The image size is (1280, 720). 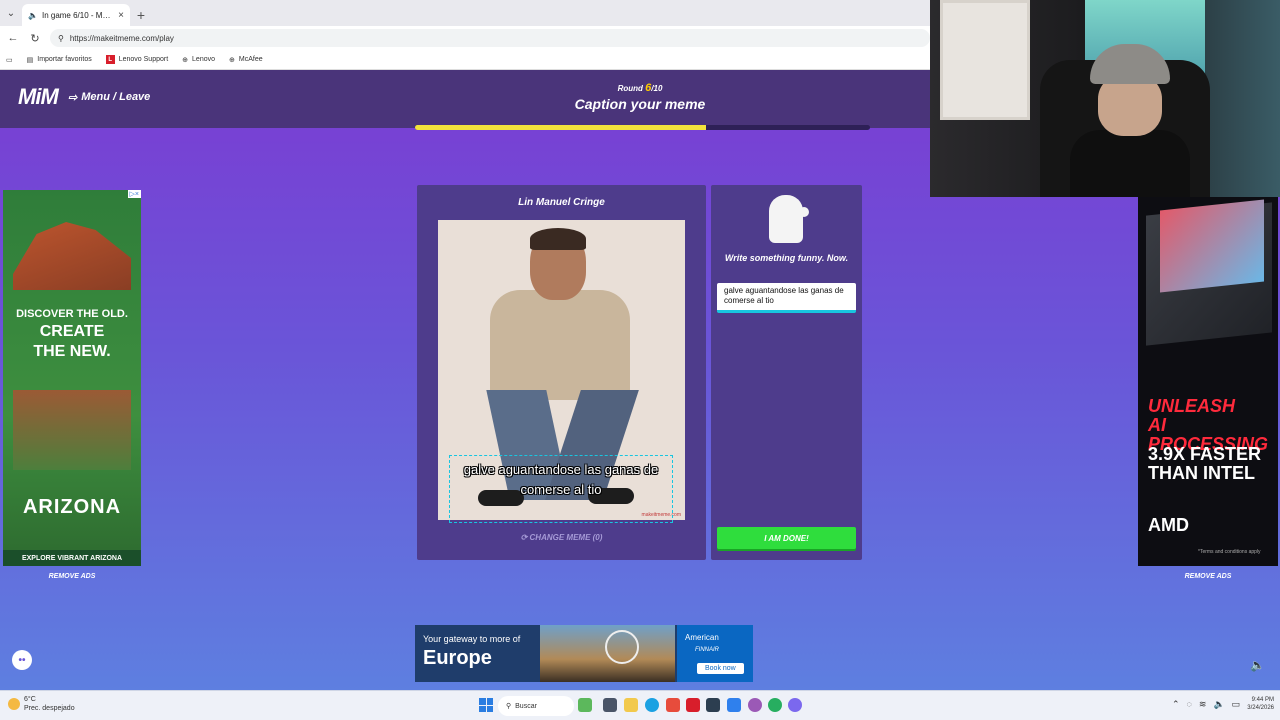 What do you see at coordinates (702, 637) in the screenshot?
I see `ad-american-logo: American` at bounding box center [702, 637].